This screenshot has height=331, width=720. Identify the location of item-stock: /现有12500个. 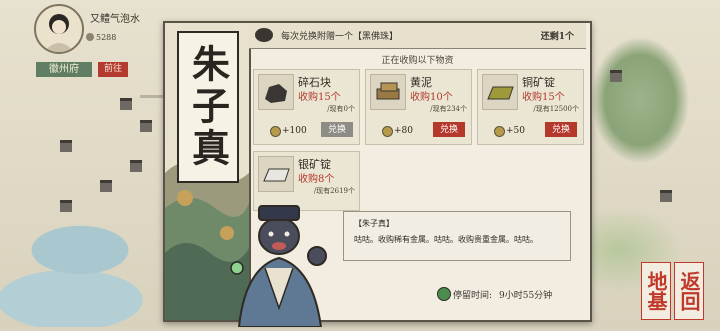
(556, 109).